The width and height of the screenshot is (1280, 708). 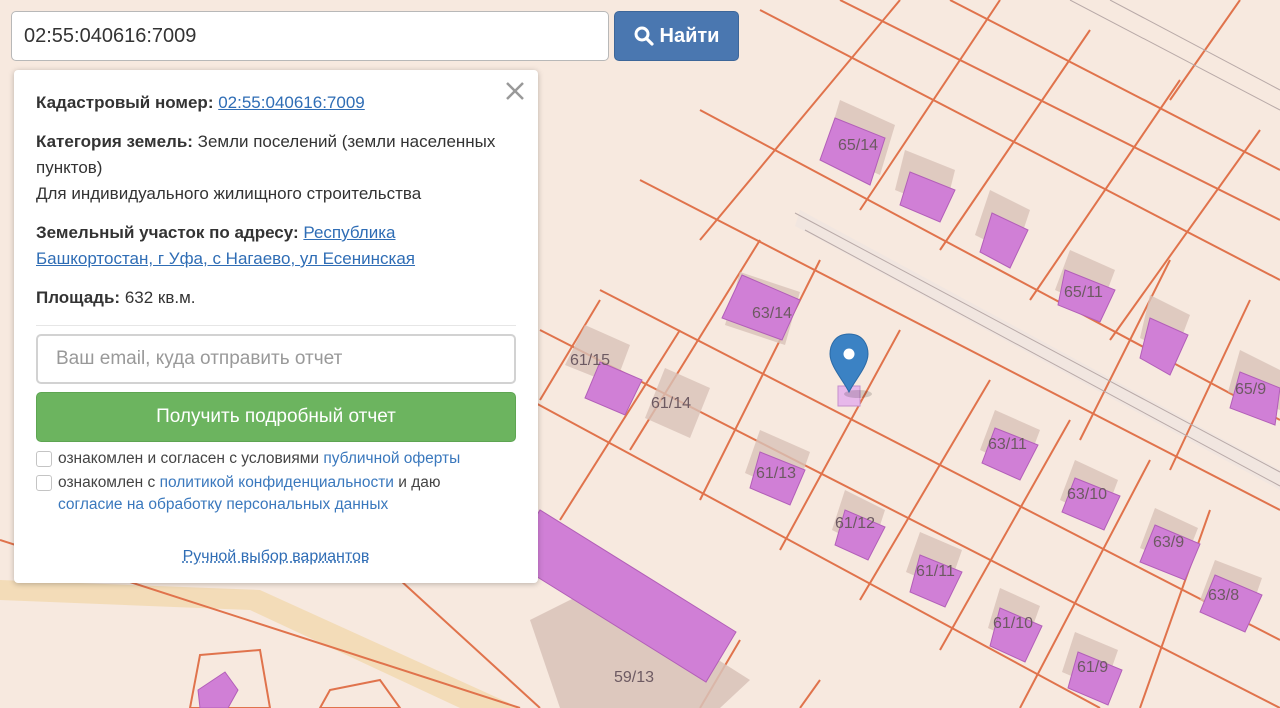 What do you see at coordinates (1250, 389) in the screenshot?
I see `parcel-label: 65/9` at bounding box center [1250, 389].